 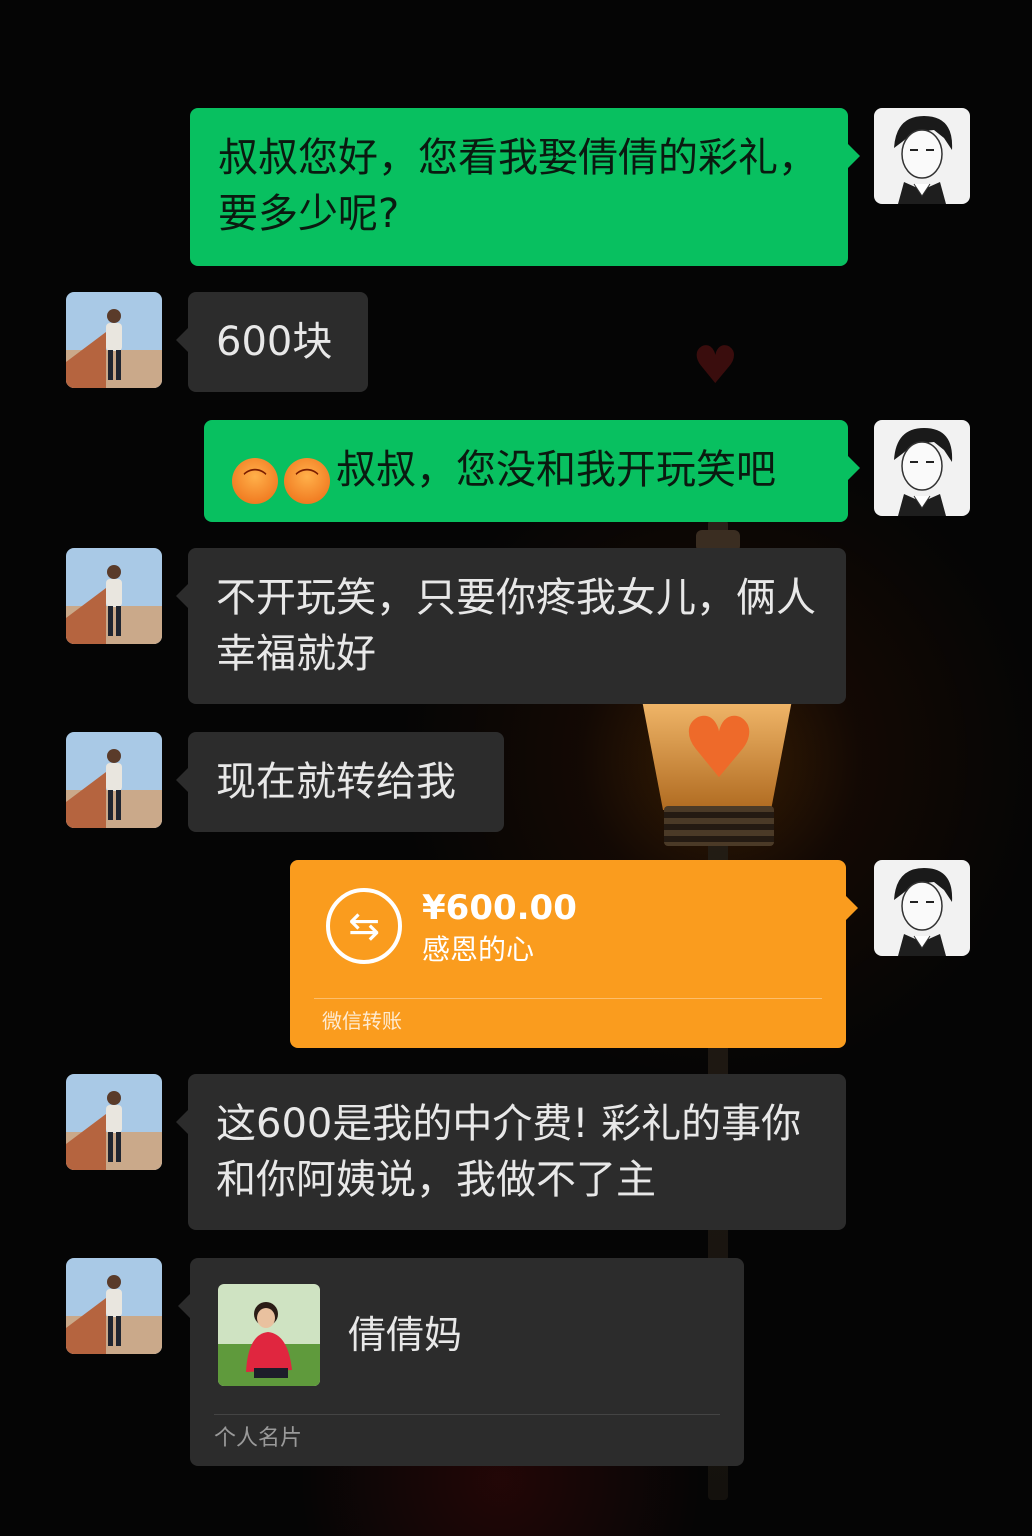 What do you see at coordinates (518, 186) in the screenshot?
I see `message-text: 叔叔您好，您看我娶倩倩的彩礼，要多少呢?` at bounding box center [518, 186].